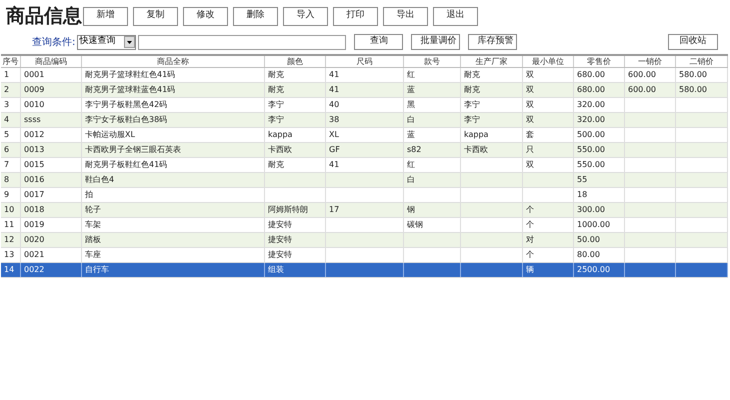 Image resolution: width=730 pixels, height=400 pixels. Describe the element at coordinates (305, 16) in the screenshot. I see `toolbar-button: 导入` at that location.